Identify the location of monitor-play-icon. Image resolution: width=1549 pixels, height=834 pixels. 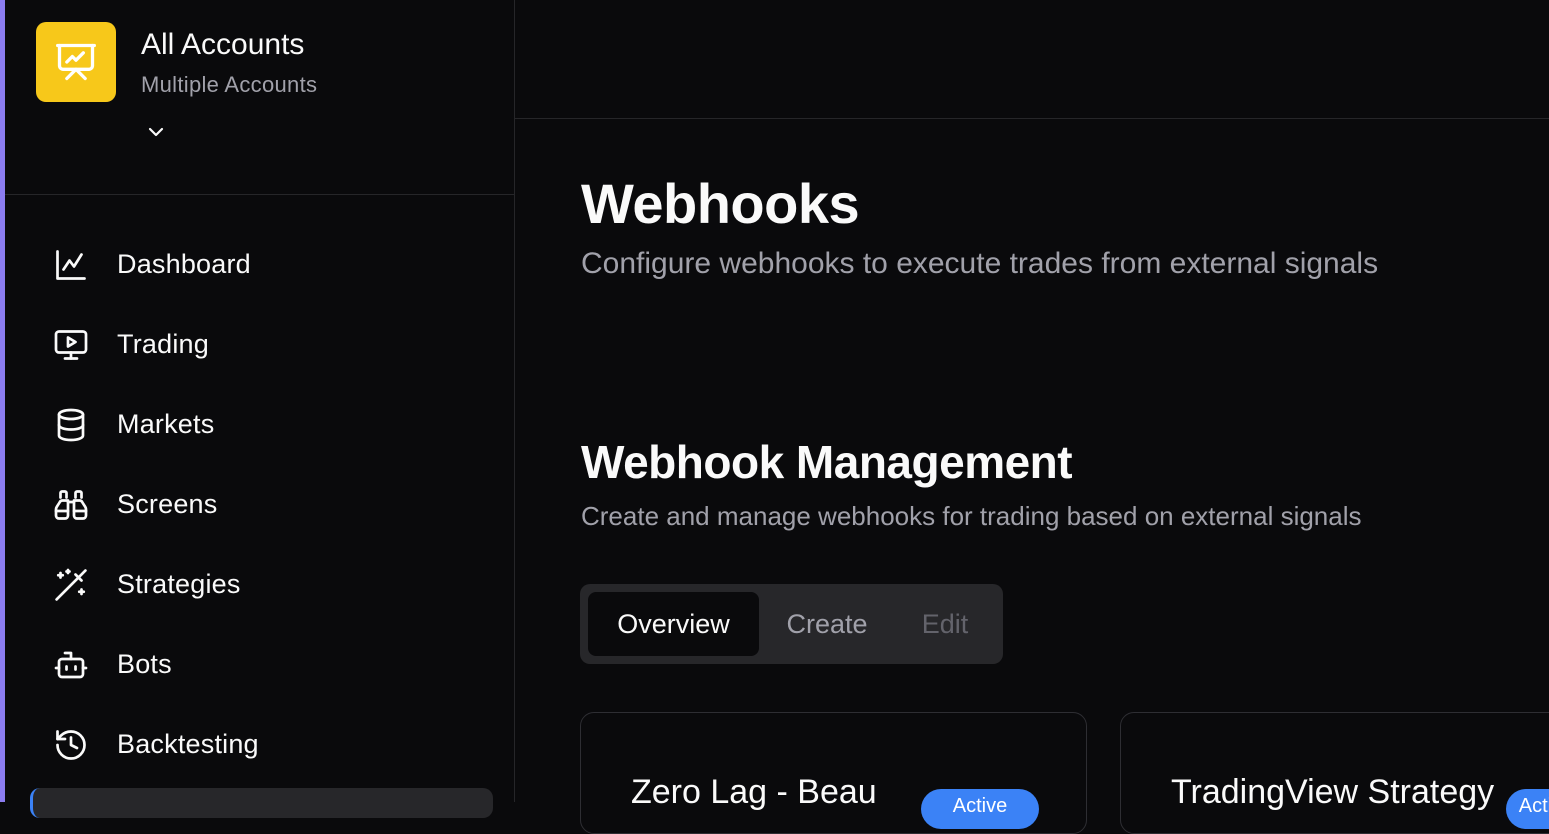
(71, 345).